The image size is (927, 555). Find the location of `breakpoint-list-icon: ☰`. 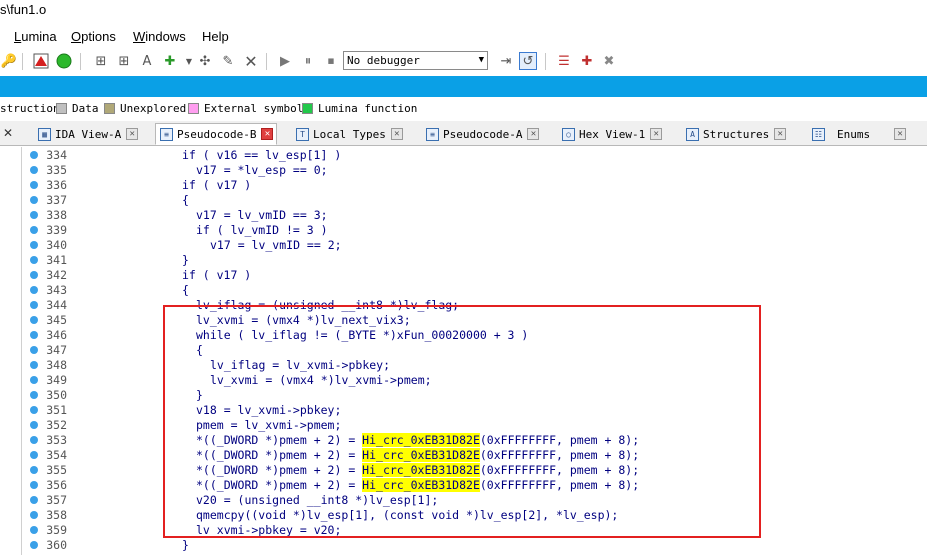

breakpoint-list-icon: ☰ is located at coordinates (564, 61).